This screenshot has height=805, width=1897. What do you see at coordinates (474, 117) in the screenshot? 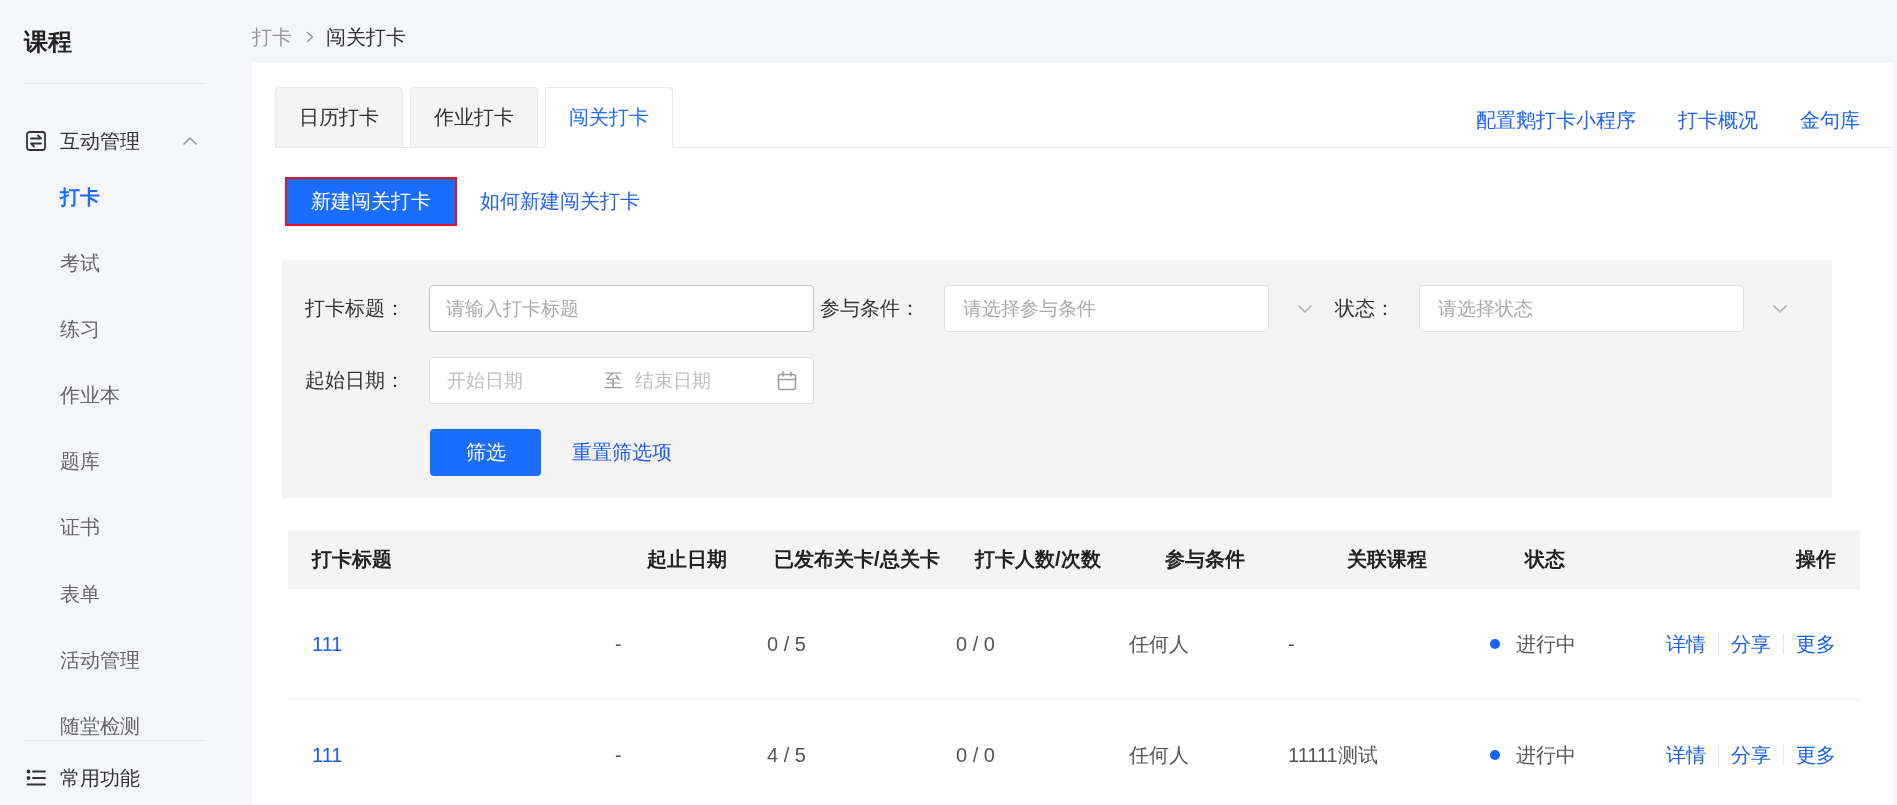
I see `tab: 作业打卡` at bounding box center [474, 117].